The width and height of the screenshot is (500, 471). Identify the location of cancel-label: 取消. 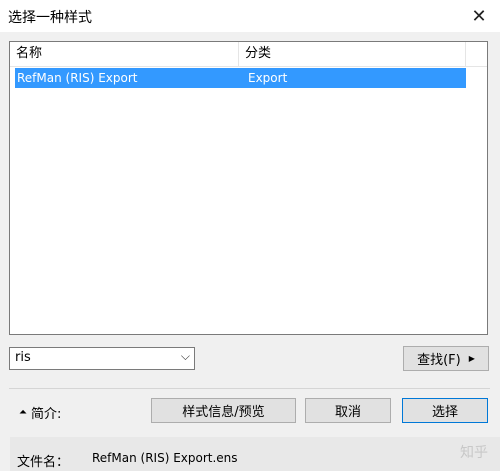
(347, 412).